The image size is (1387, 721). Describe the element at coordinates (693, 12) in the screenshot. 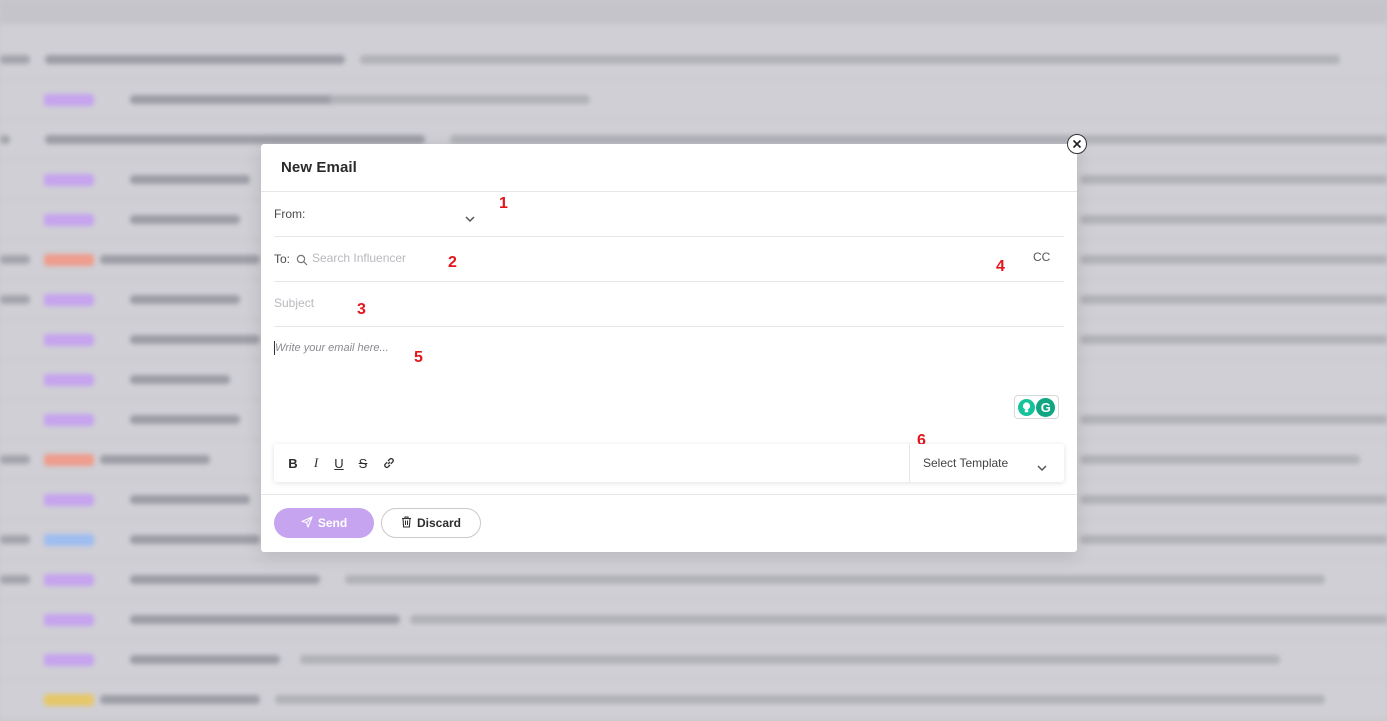

I see `background-topbar` at that location.